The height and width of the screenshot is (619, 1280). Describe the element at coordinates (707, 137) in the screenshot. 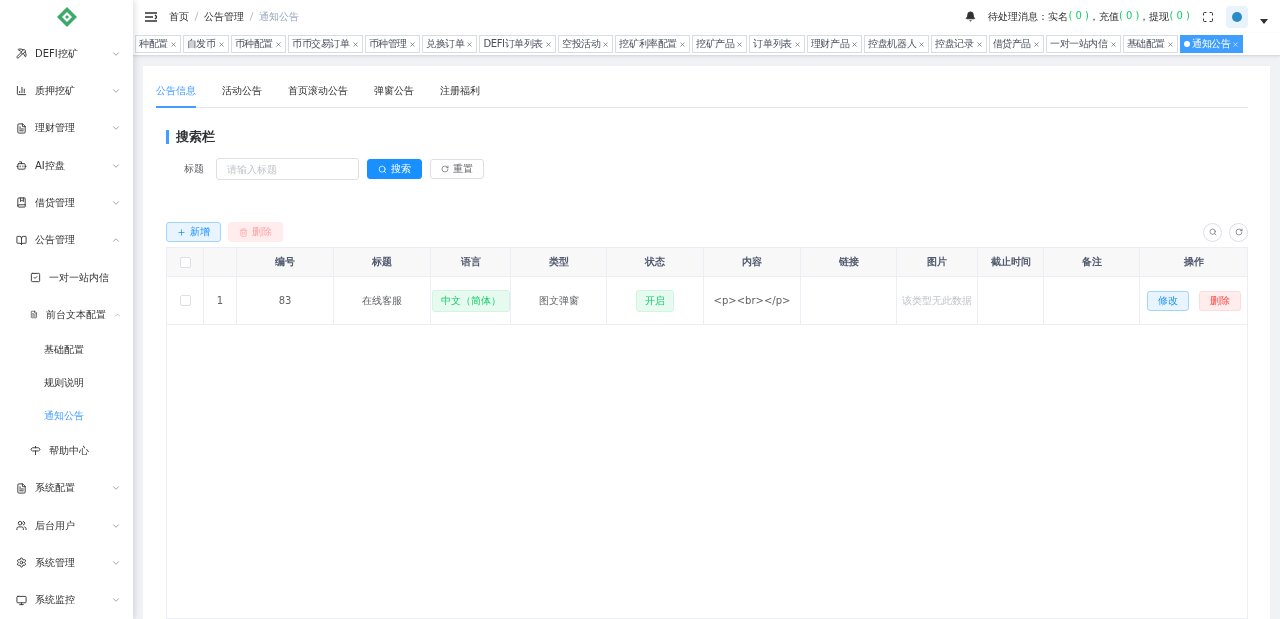

I see `section-title: 搜索栏` at that location.